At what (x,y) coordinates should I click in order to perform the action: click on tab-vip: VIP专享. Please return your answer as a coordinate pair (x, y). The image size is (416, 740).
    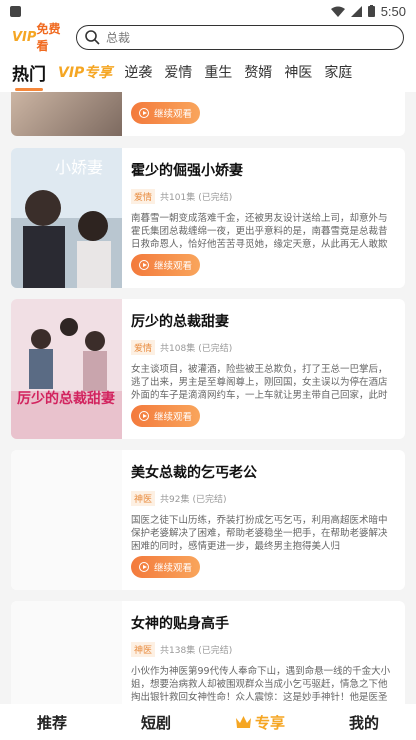
    Looking at the image, I should click on (85, 72).